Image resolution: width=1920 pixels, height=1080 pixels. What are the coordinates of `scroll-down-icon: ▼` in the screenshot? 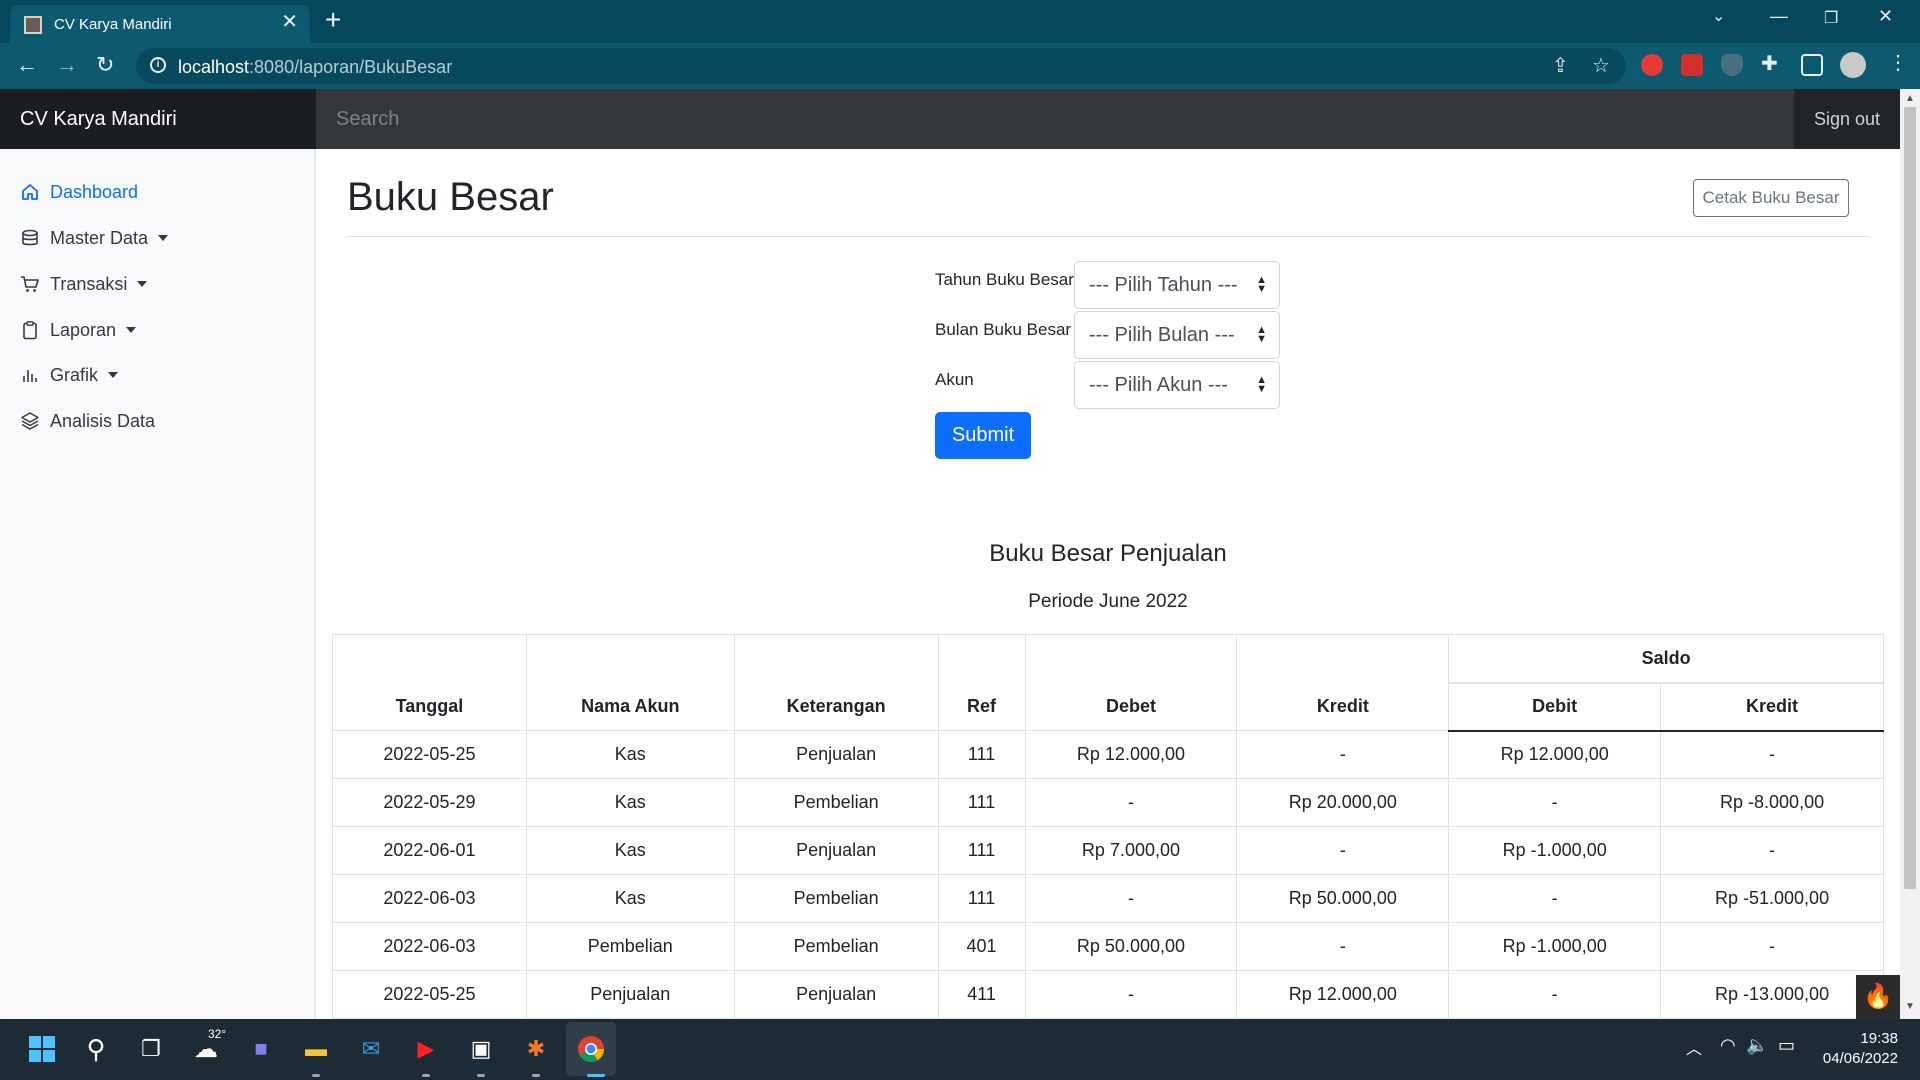 It's located at (1910, 1006).